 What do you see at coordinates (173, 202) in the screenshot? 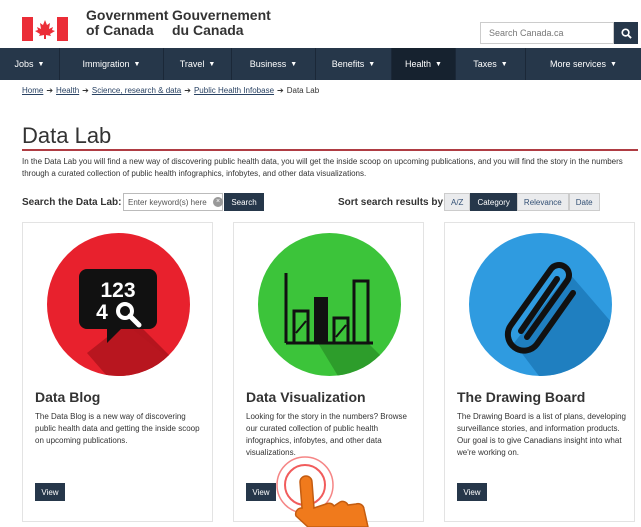
I see `data-lab-search-input: Enter keyword(s) here` at bounding box center [173, 202].